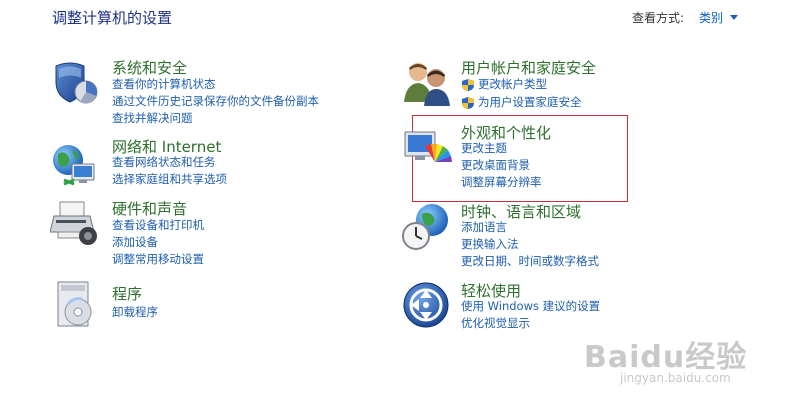 This screenshot has width=791, height=404. I want to click on link-devices-printers: 查看设备和打印机, so click(158, 225).